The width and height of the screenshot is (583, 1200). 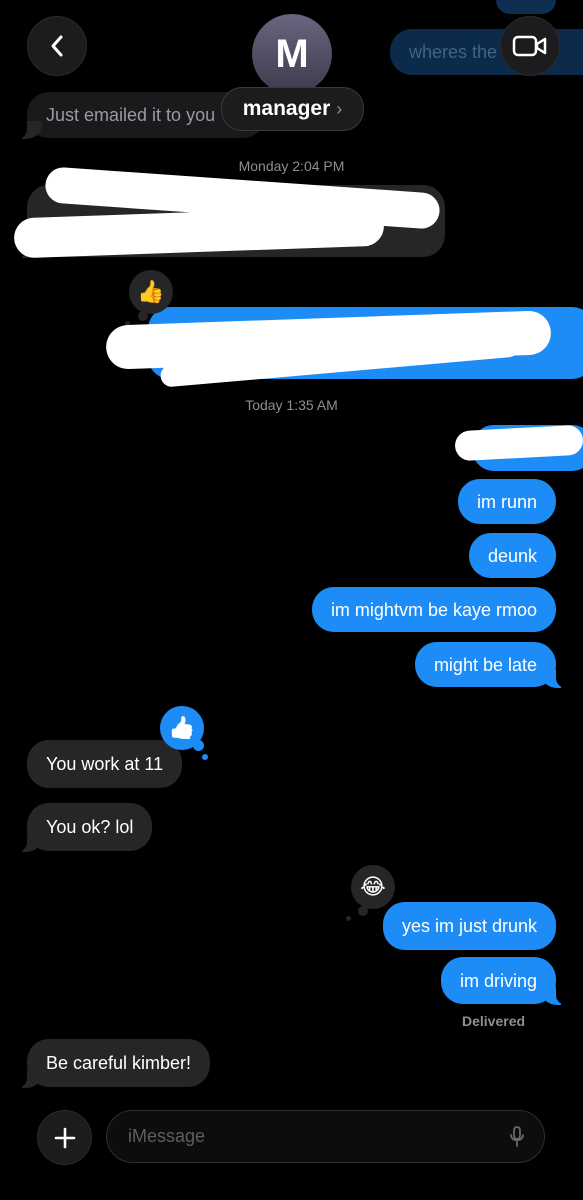 I want to click on video-call-button, so click(x=530, y=46).